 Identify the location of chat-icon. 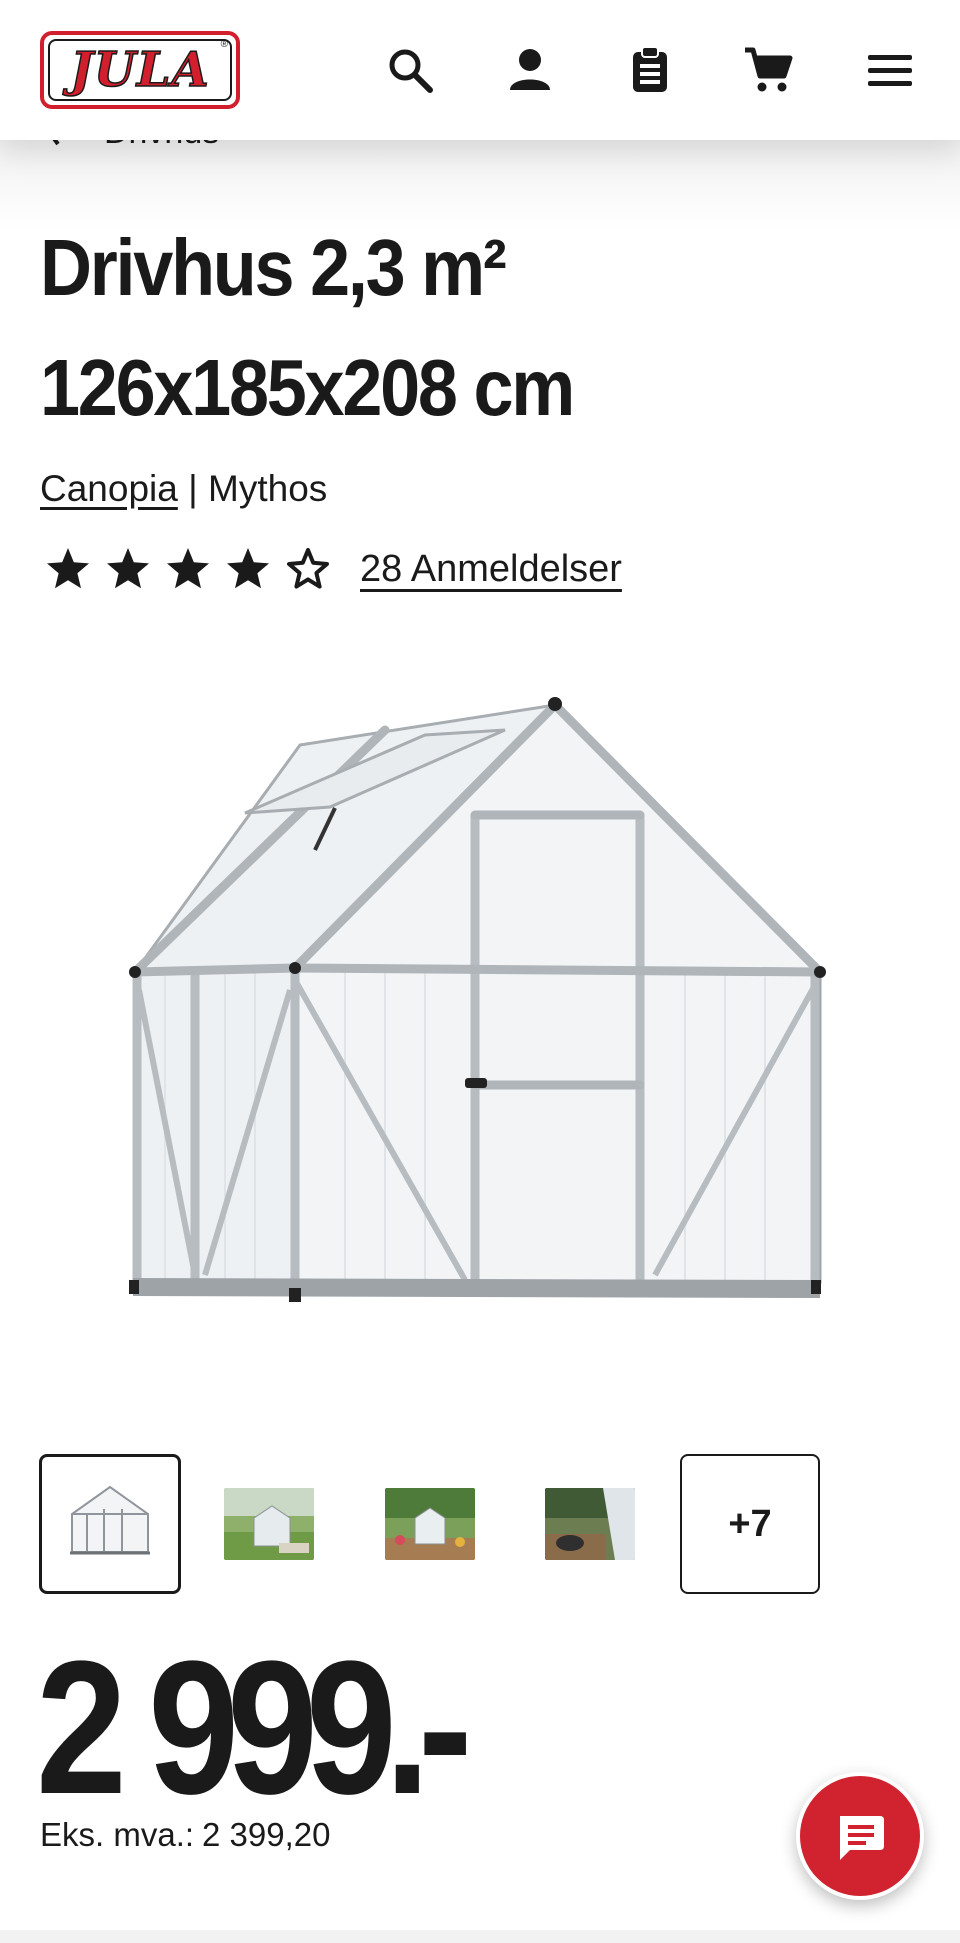
(862, 1838).